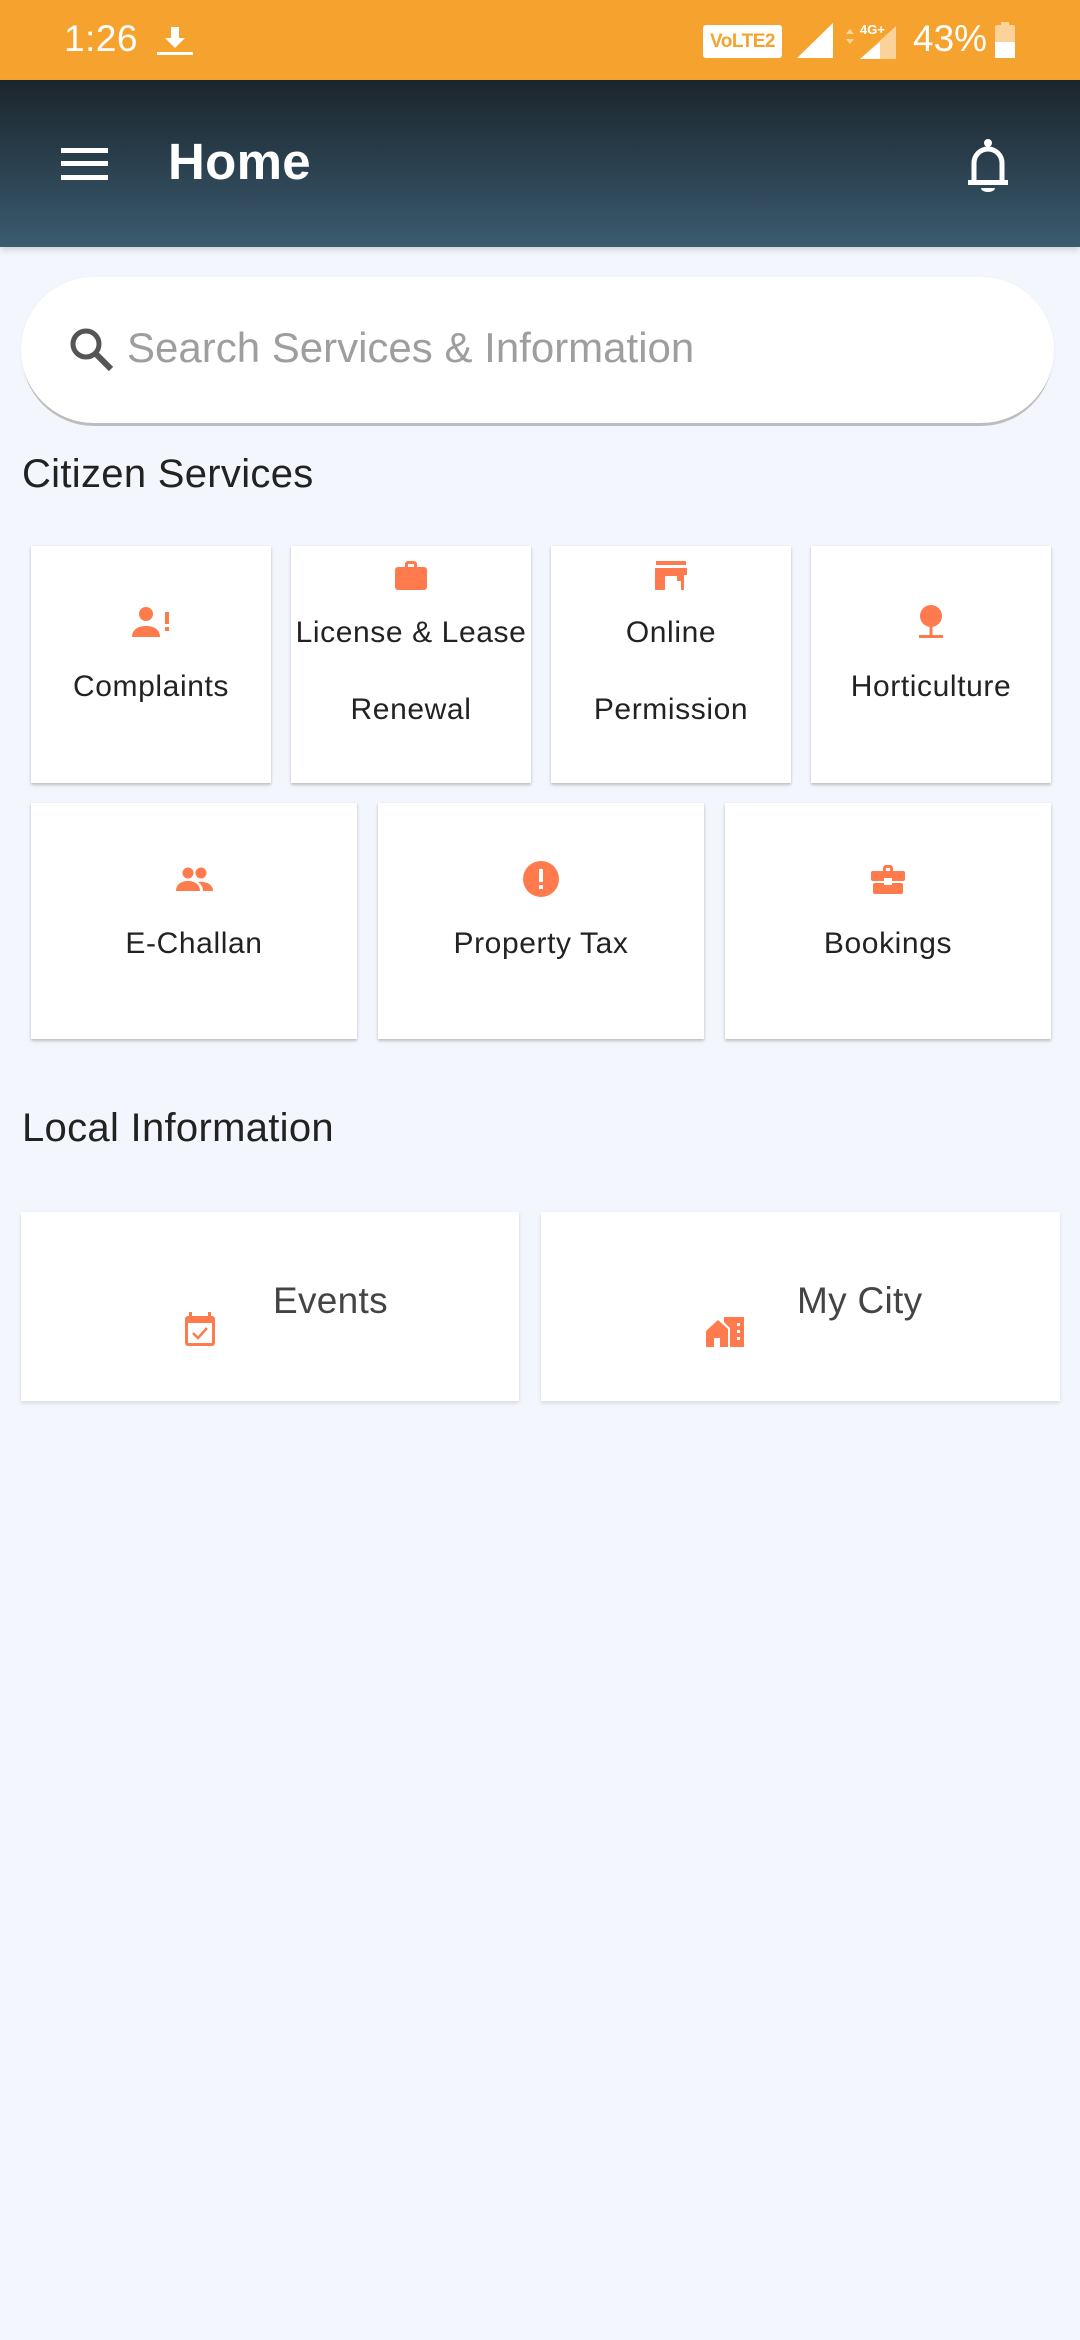 The image size is (1080, 2340). Describe the element at coordinates (888, 879) in the screenshot. I see `business-center-icon` at that location.